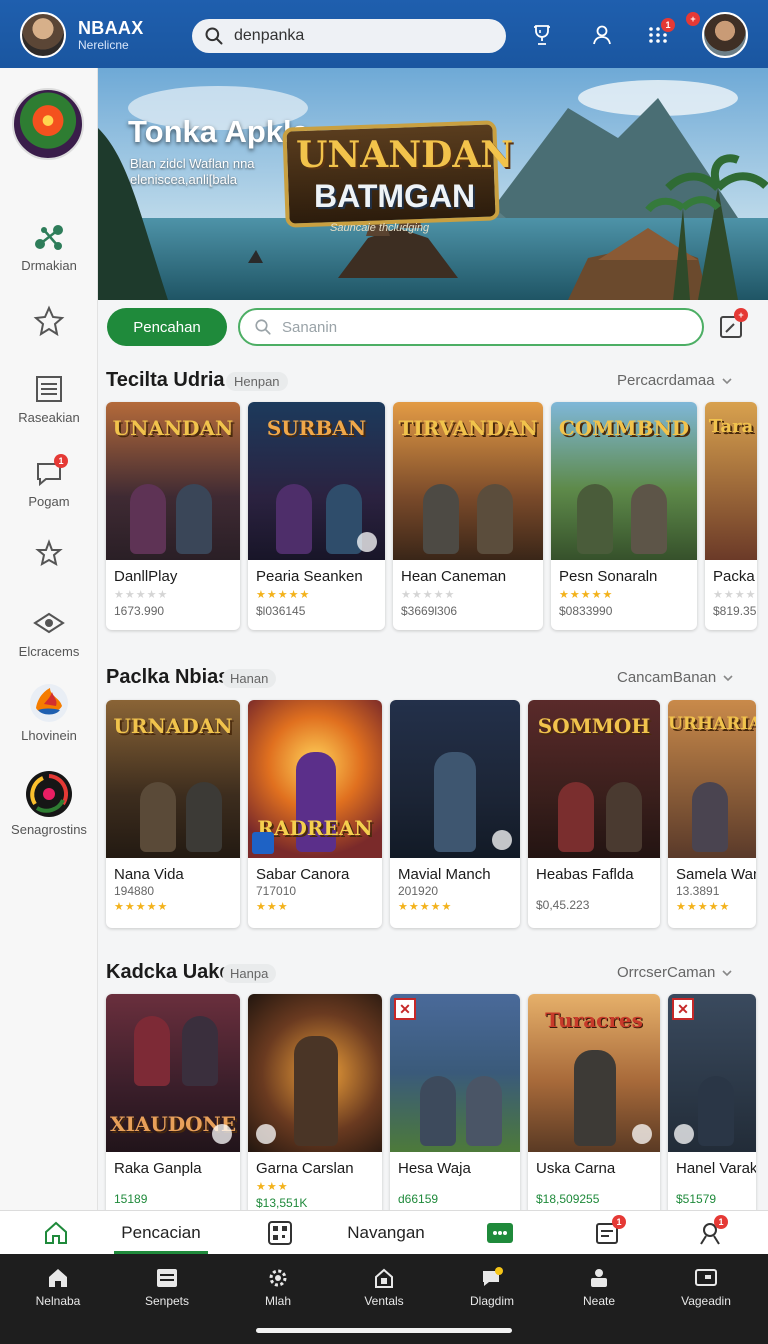 The height and width of the screenshot is (1344, 768). I want to click on game-card: SURBAN Pearia Seanken ★★★★★ $l036145, so click(316, 516).